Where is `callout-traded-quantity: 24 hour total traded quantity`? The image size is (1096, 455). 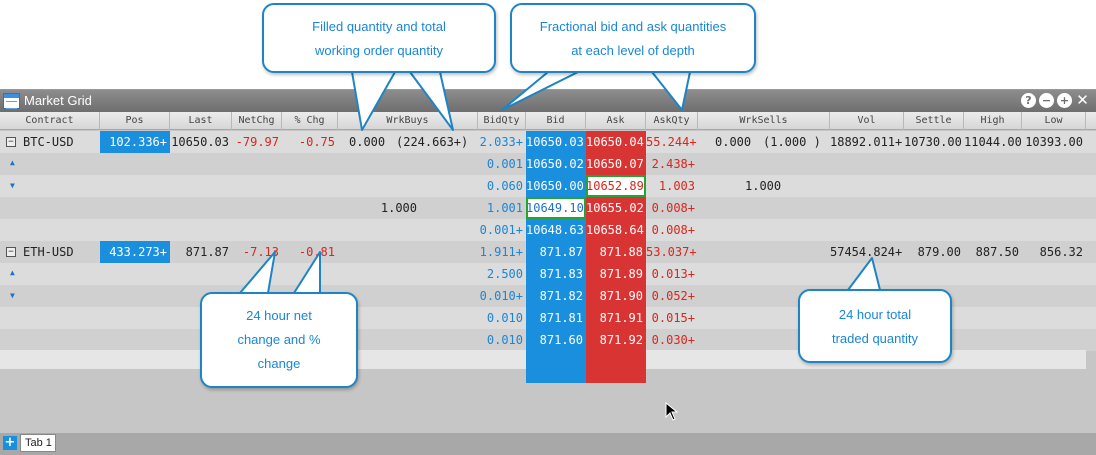 callout-traded-quantity: 24 hour total traded quantity is located at coordinates (875, 326).